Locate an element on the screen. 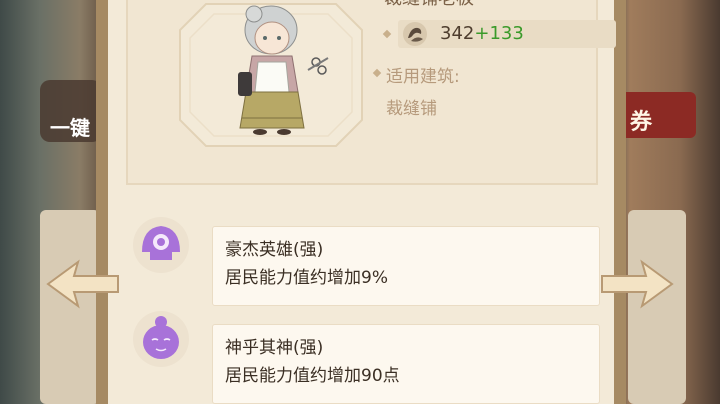  ability-value: 342+133 is located at coordinates (482, 33).